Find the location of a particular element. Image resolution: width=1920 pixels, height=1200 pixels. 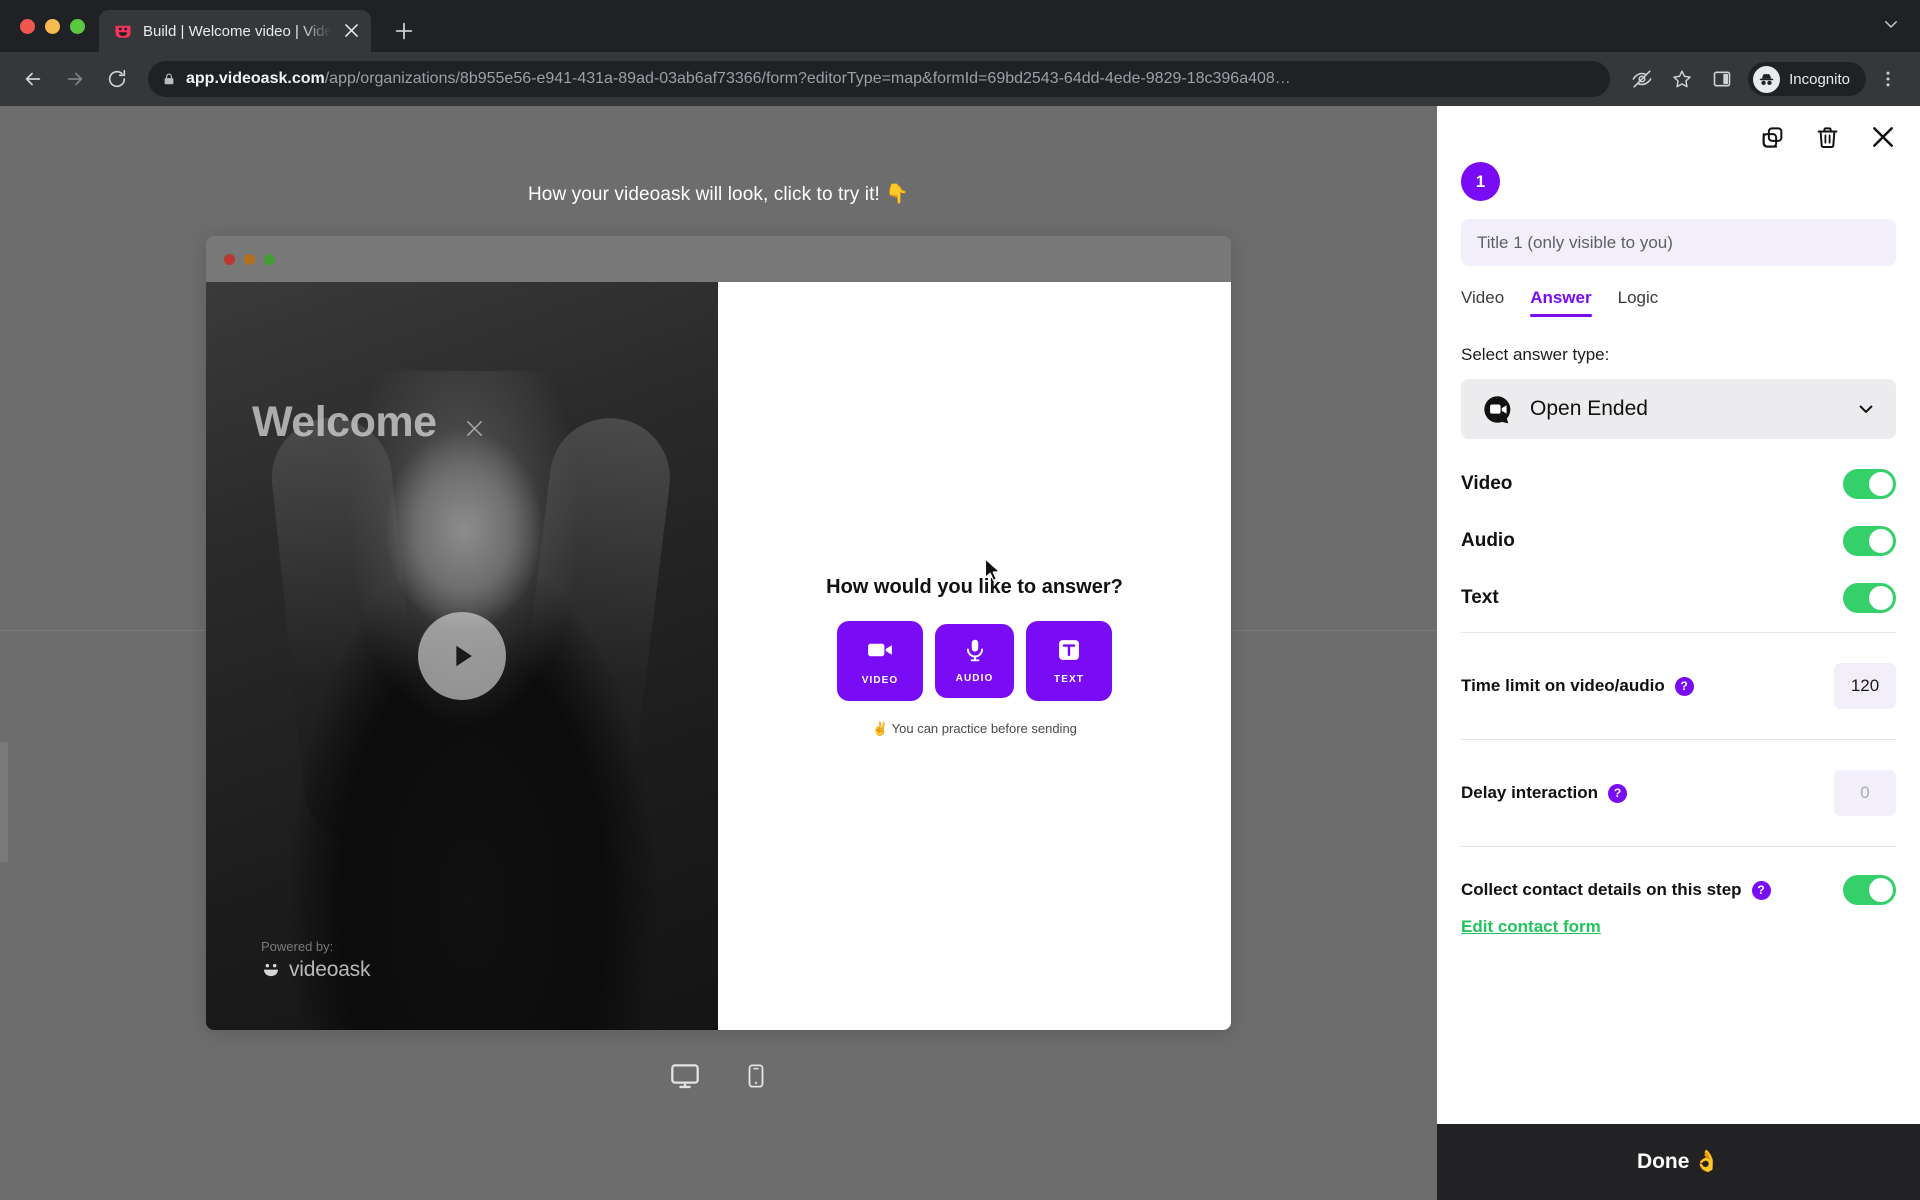

device-preview-toggles is located at coordinates (719, 1078).